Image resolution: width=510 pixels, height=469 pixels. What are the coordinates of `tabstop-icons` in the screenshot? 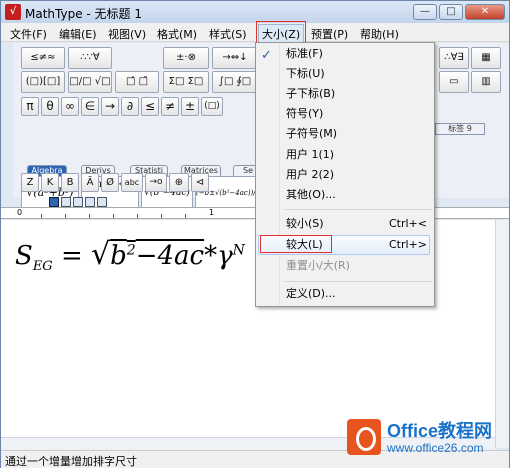 It's located at (84, 202).